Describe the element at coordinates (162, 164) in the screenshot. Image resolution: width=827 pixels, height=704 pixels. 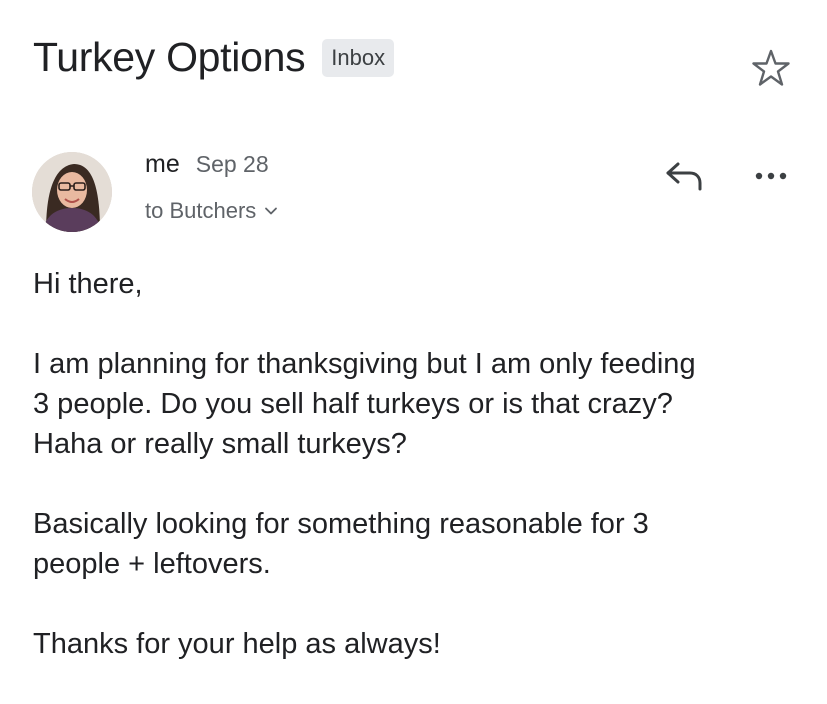
I see `sender-name: me` at that location.